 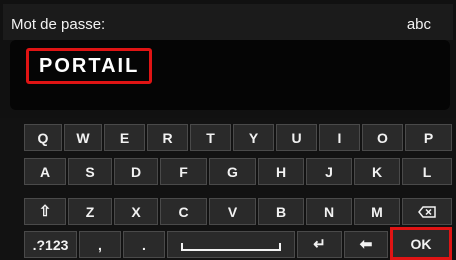 What do you see at coordinates (377, 171) in the screenshot?
I see `key-k: K` at bounding box center [377, 171].